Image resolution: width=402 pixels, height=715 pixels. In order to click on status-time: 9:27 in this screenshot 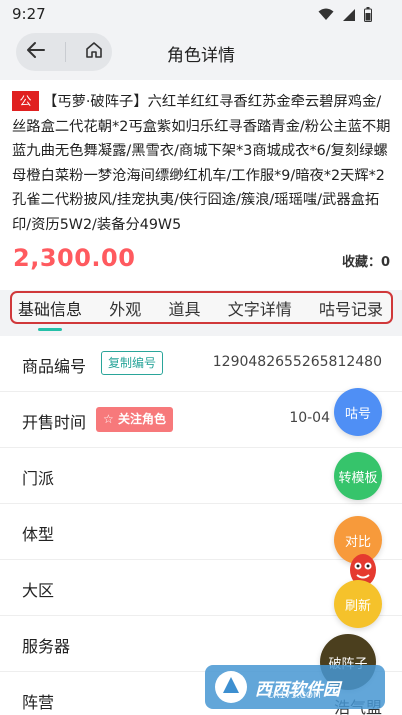, I will do `click(29, 14)`.